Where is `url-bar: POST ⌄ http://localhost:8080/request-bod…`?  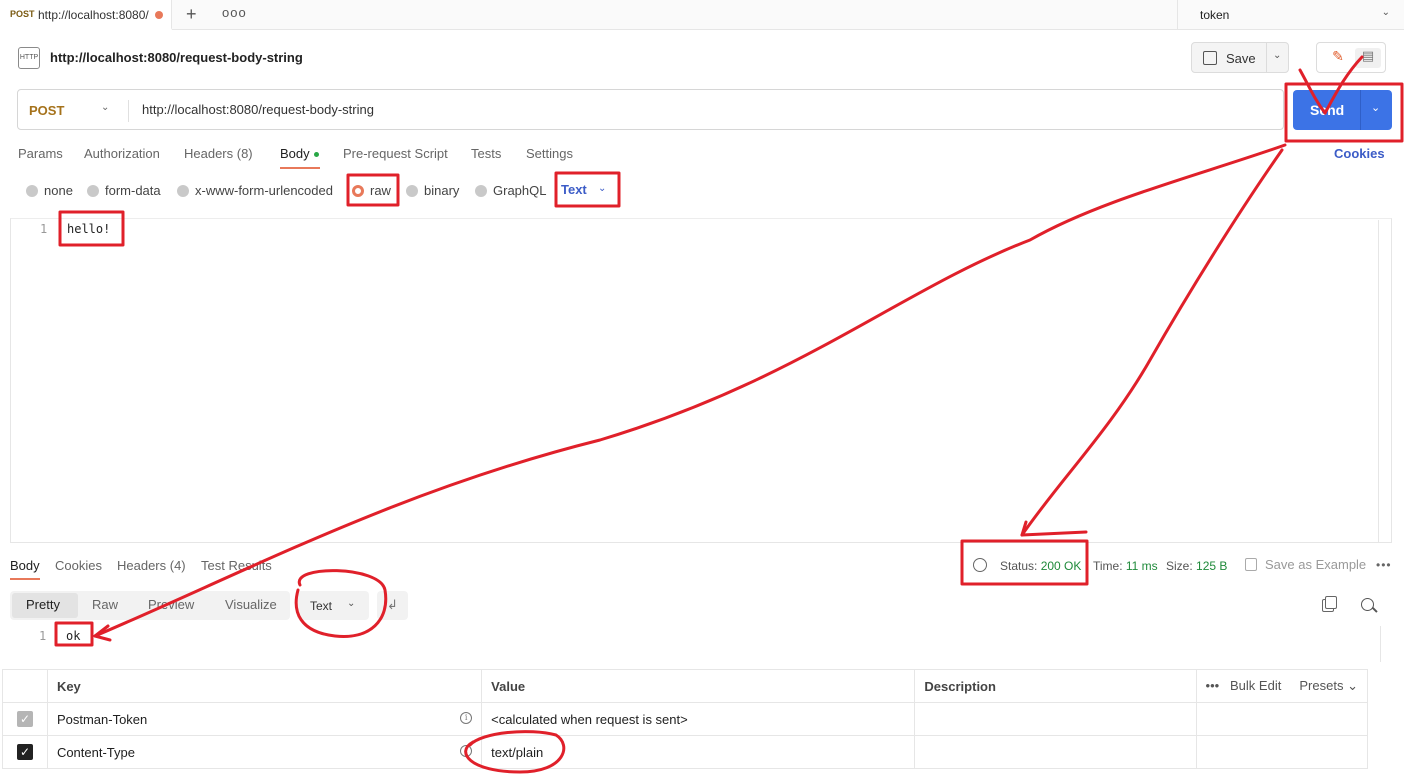 url-bar: POST ⌄ http://localhost:8080/request-bod… is located at coordinates (650, 109).